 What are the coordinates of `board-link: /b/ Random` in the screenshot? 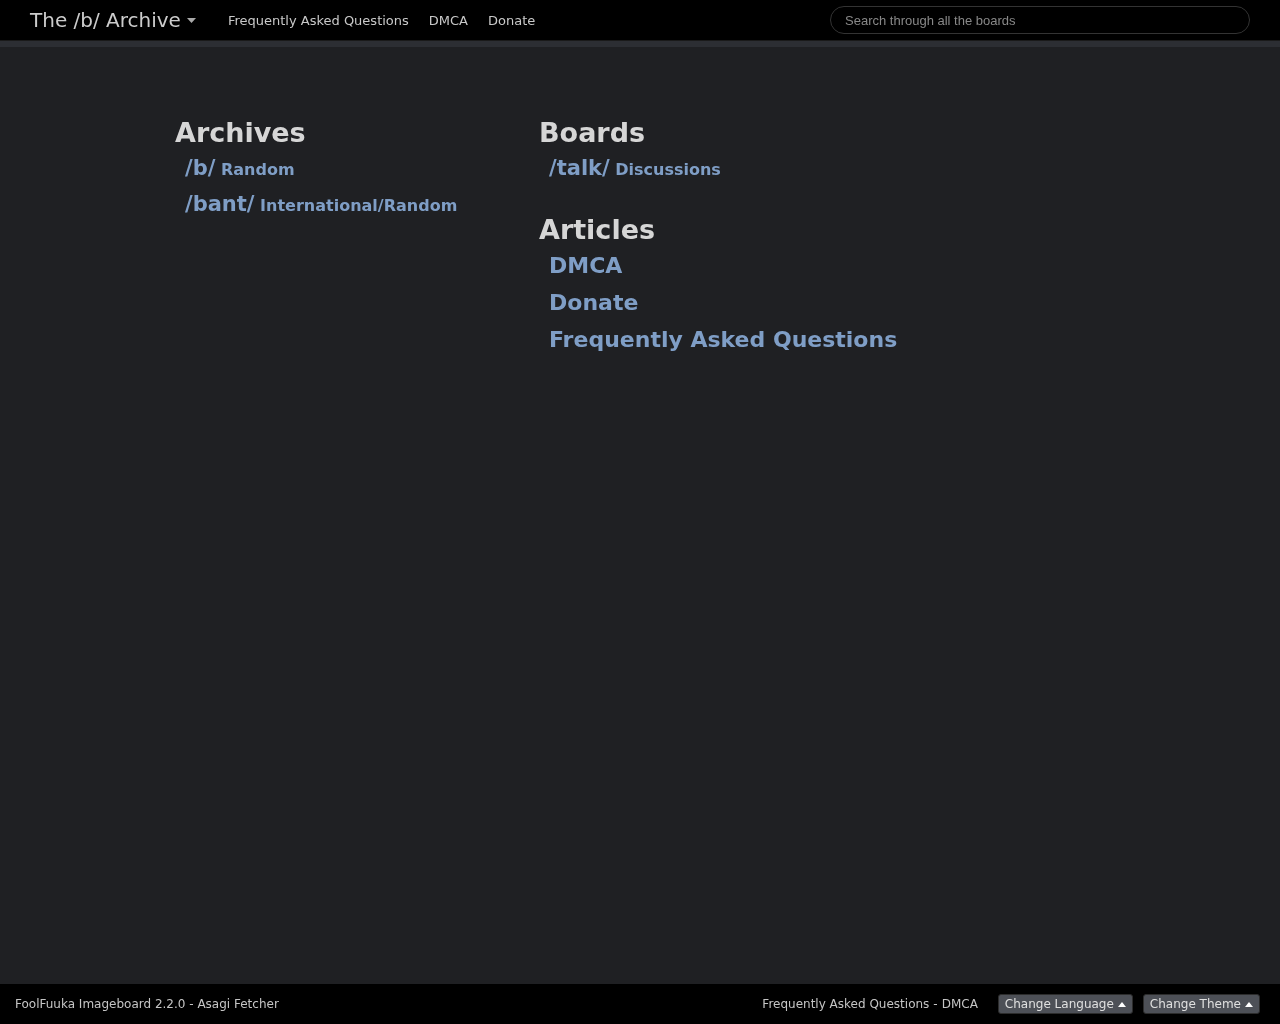 It's located at (362, 168).